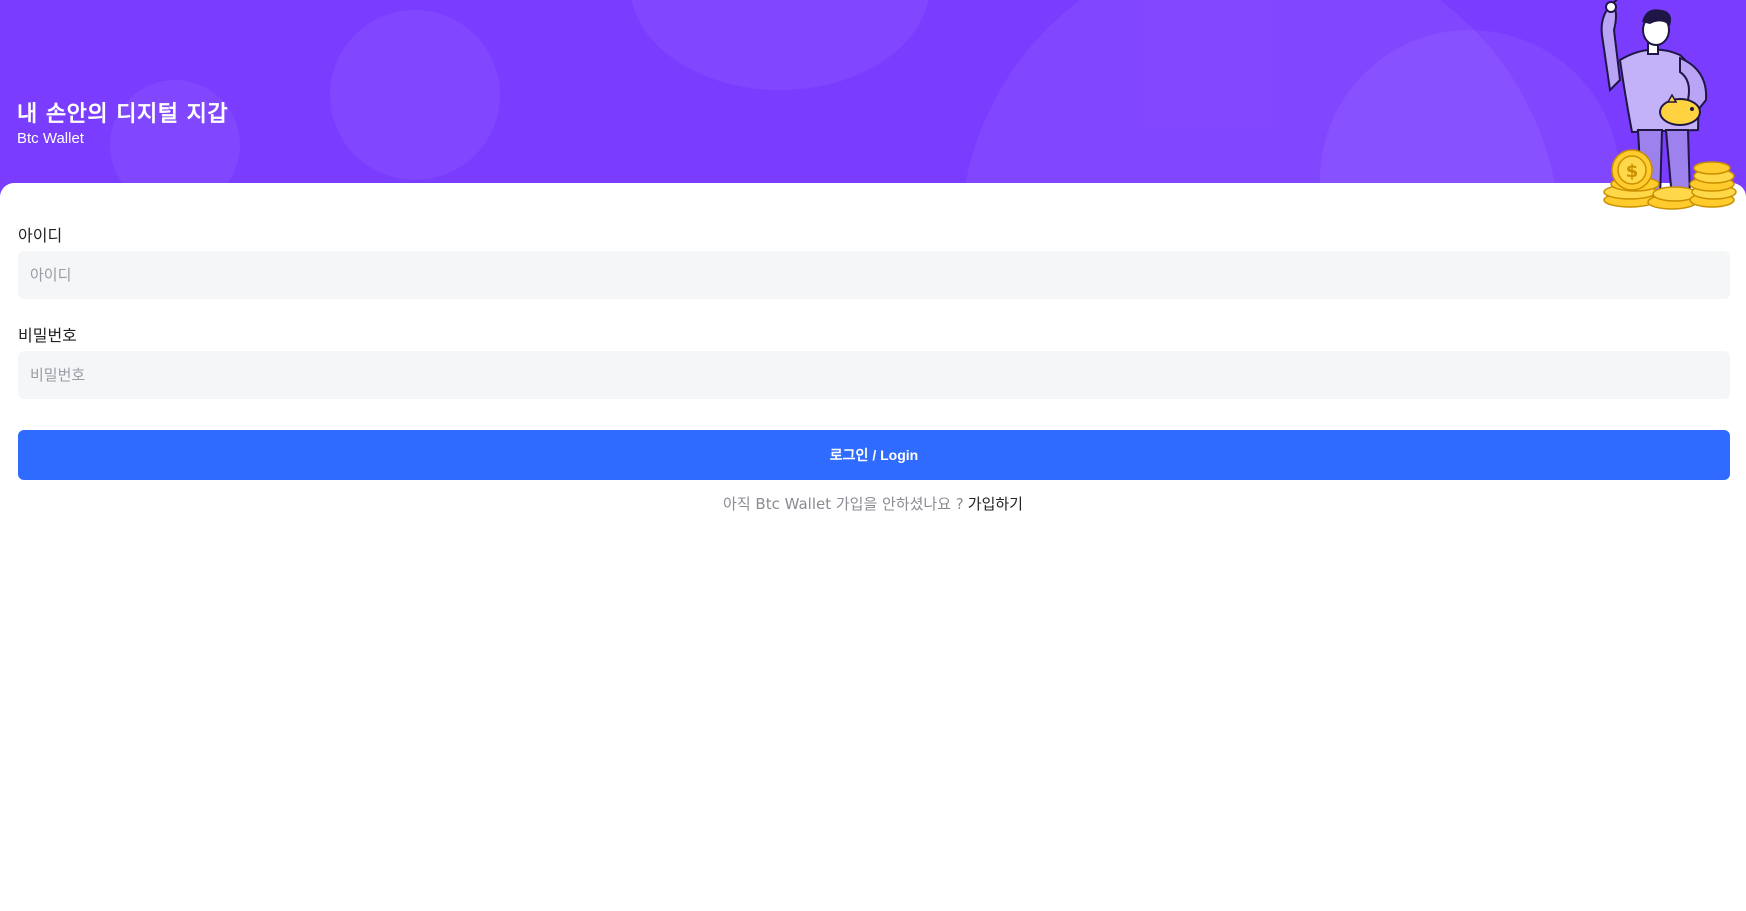 The width and height of the screenshot is (1746, 911). Describe the element at coordinates (40, 235) in the screenshot. I see `id-label: 아이디` at that location.